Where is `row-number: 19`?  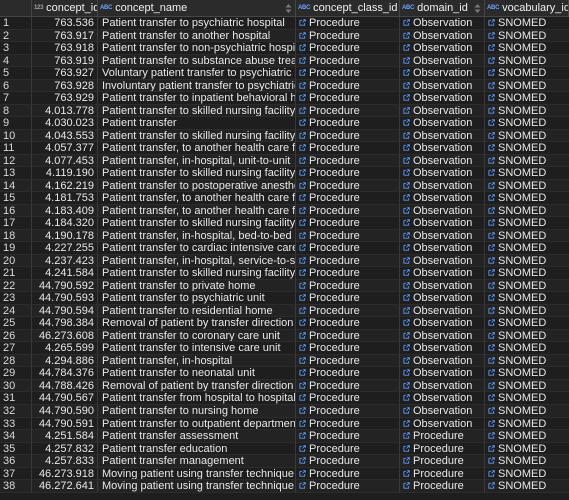 row-number: 19 is located at coordinates (16, 248).